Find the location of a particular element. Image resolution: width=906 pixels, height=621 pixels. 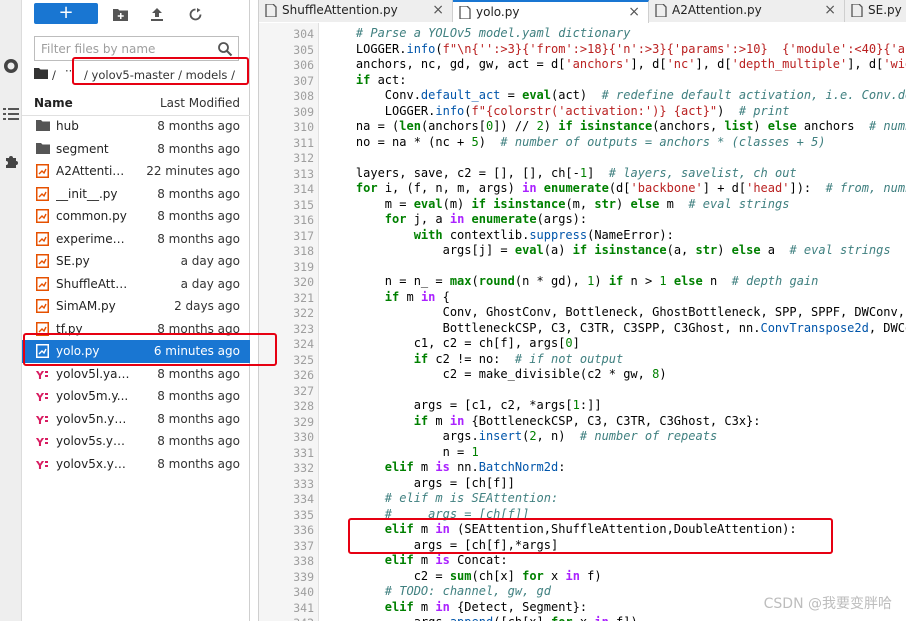

new-folder-icon is located at coordinates (120, 14).